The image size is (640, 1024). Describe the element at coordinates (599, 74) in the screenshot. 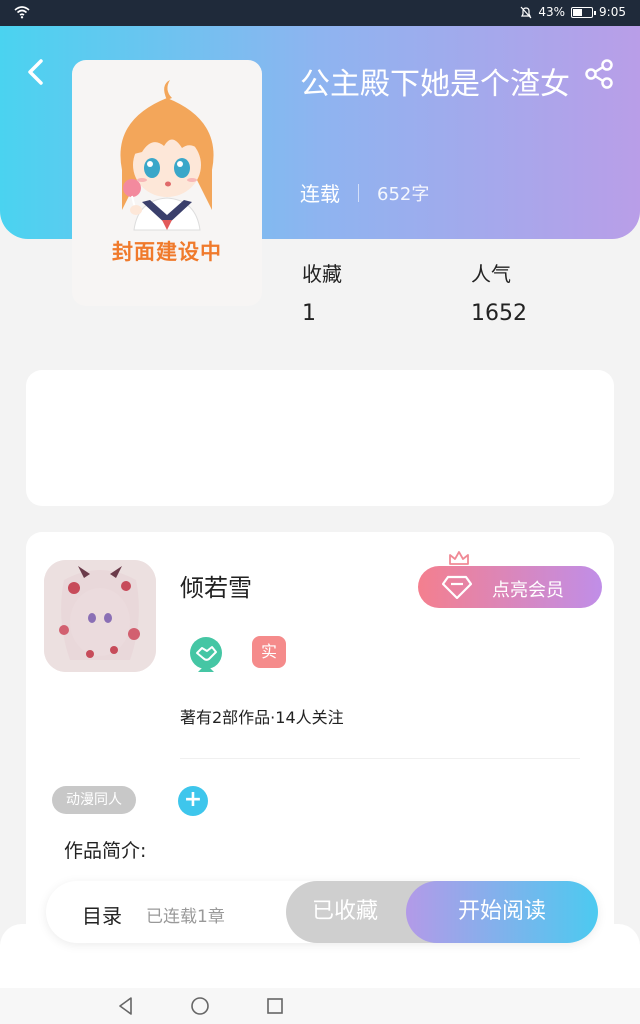

I see `share-icon` at that location.